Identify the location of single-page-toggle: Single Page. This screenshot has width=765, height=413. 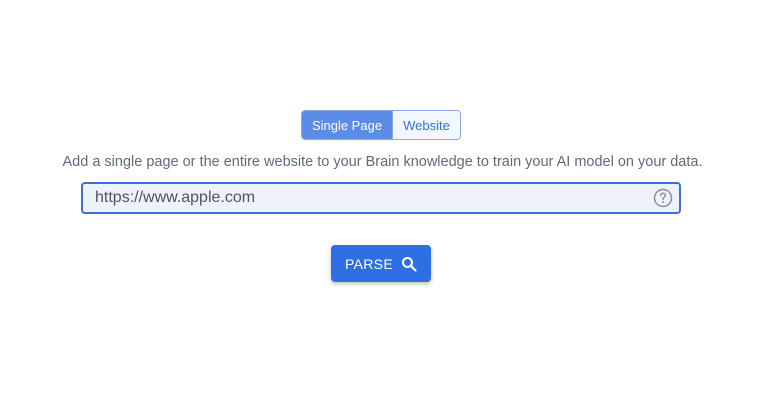
(347, 125).